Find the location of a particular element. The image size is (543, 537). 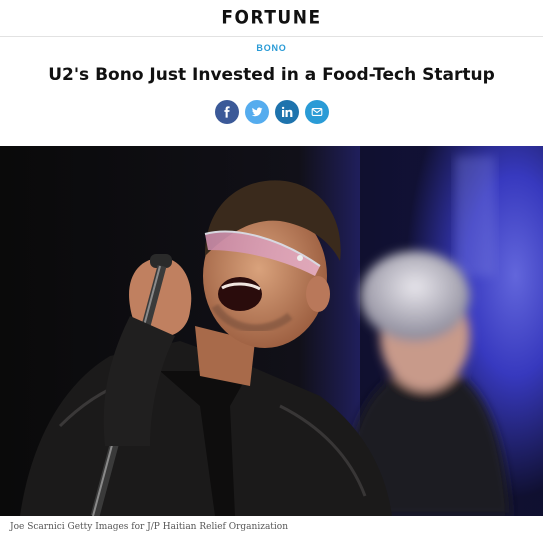

share-email-button is located at coordinates (316, 112).